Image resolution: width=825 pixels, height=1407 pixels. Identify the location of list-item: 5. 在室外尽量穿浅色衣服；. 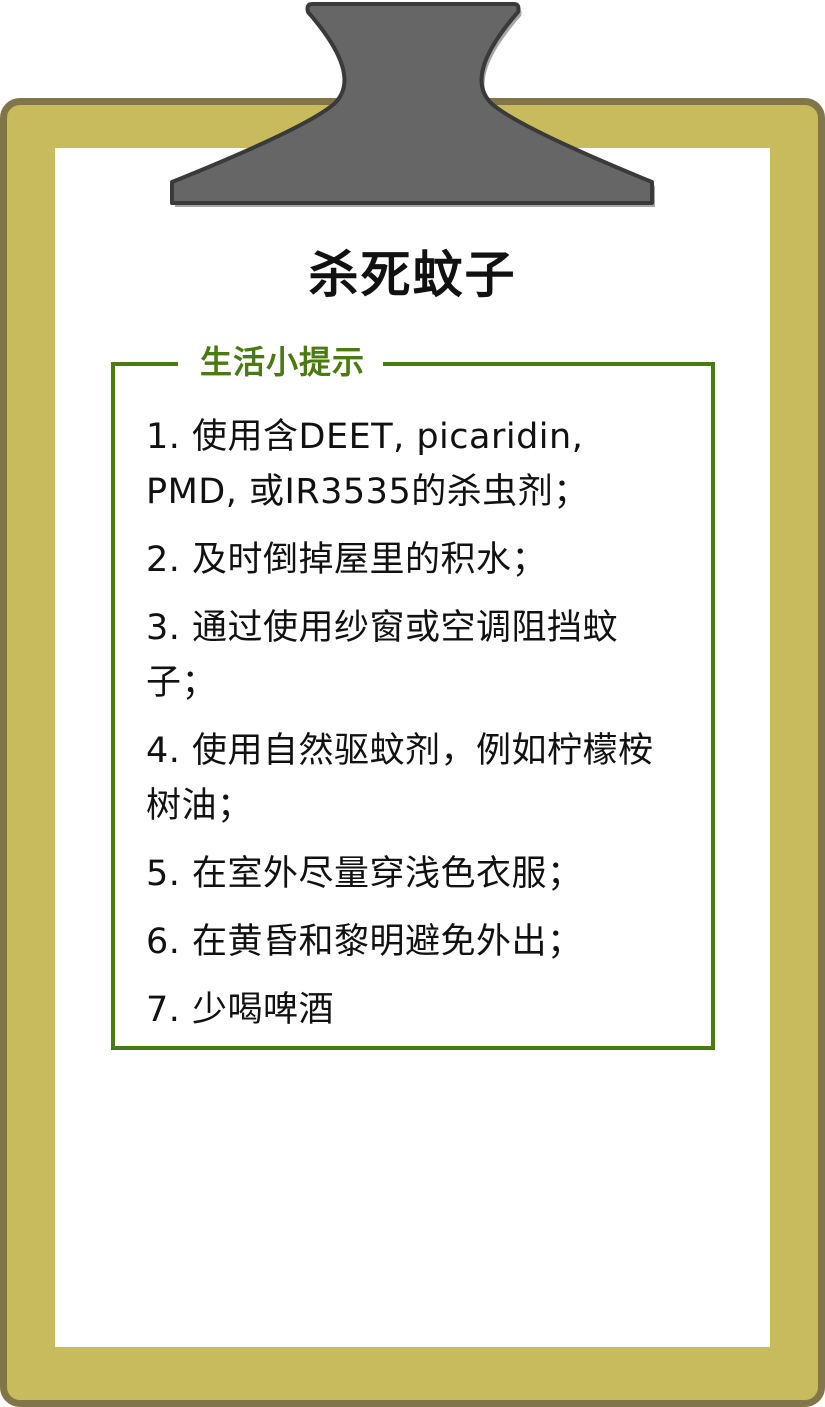
(364, 874).